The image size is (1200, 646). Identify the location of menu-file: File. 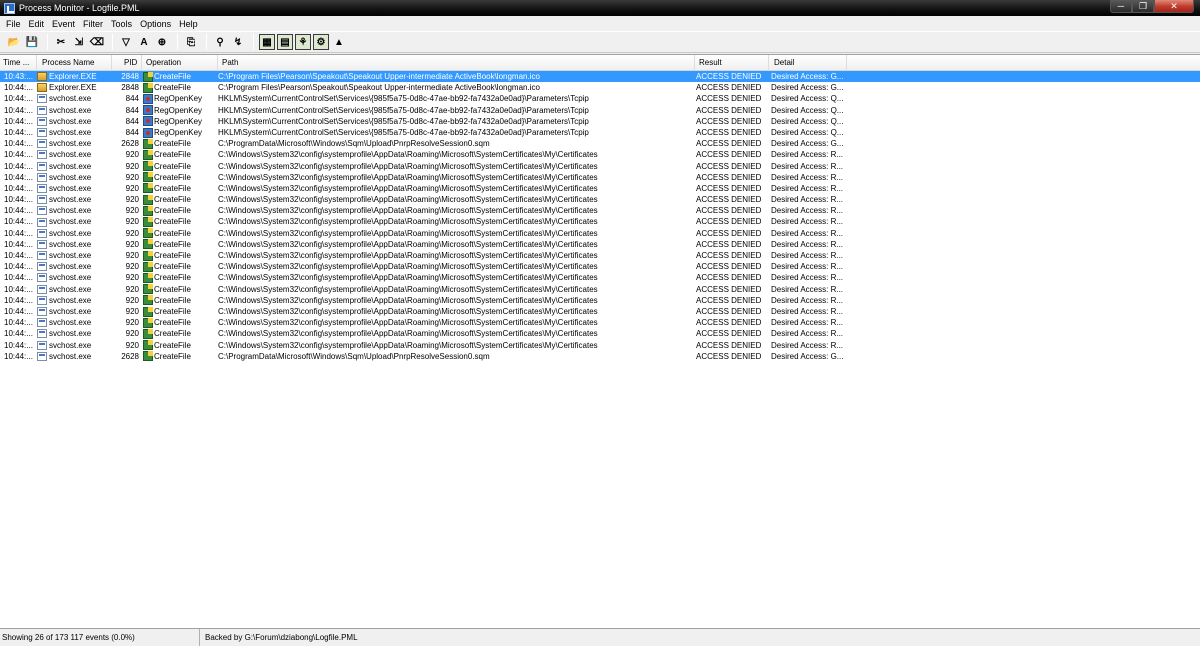
(13, 24).